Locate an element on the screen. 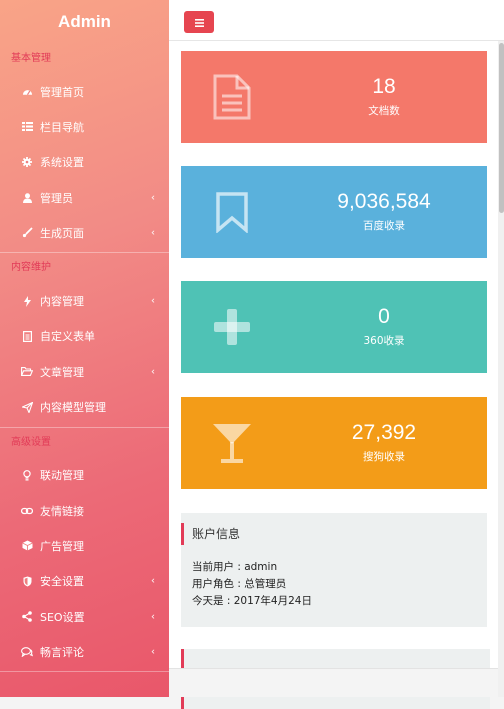  list-icon is located at coordinates (27, 127).